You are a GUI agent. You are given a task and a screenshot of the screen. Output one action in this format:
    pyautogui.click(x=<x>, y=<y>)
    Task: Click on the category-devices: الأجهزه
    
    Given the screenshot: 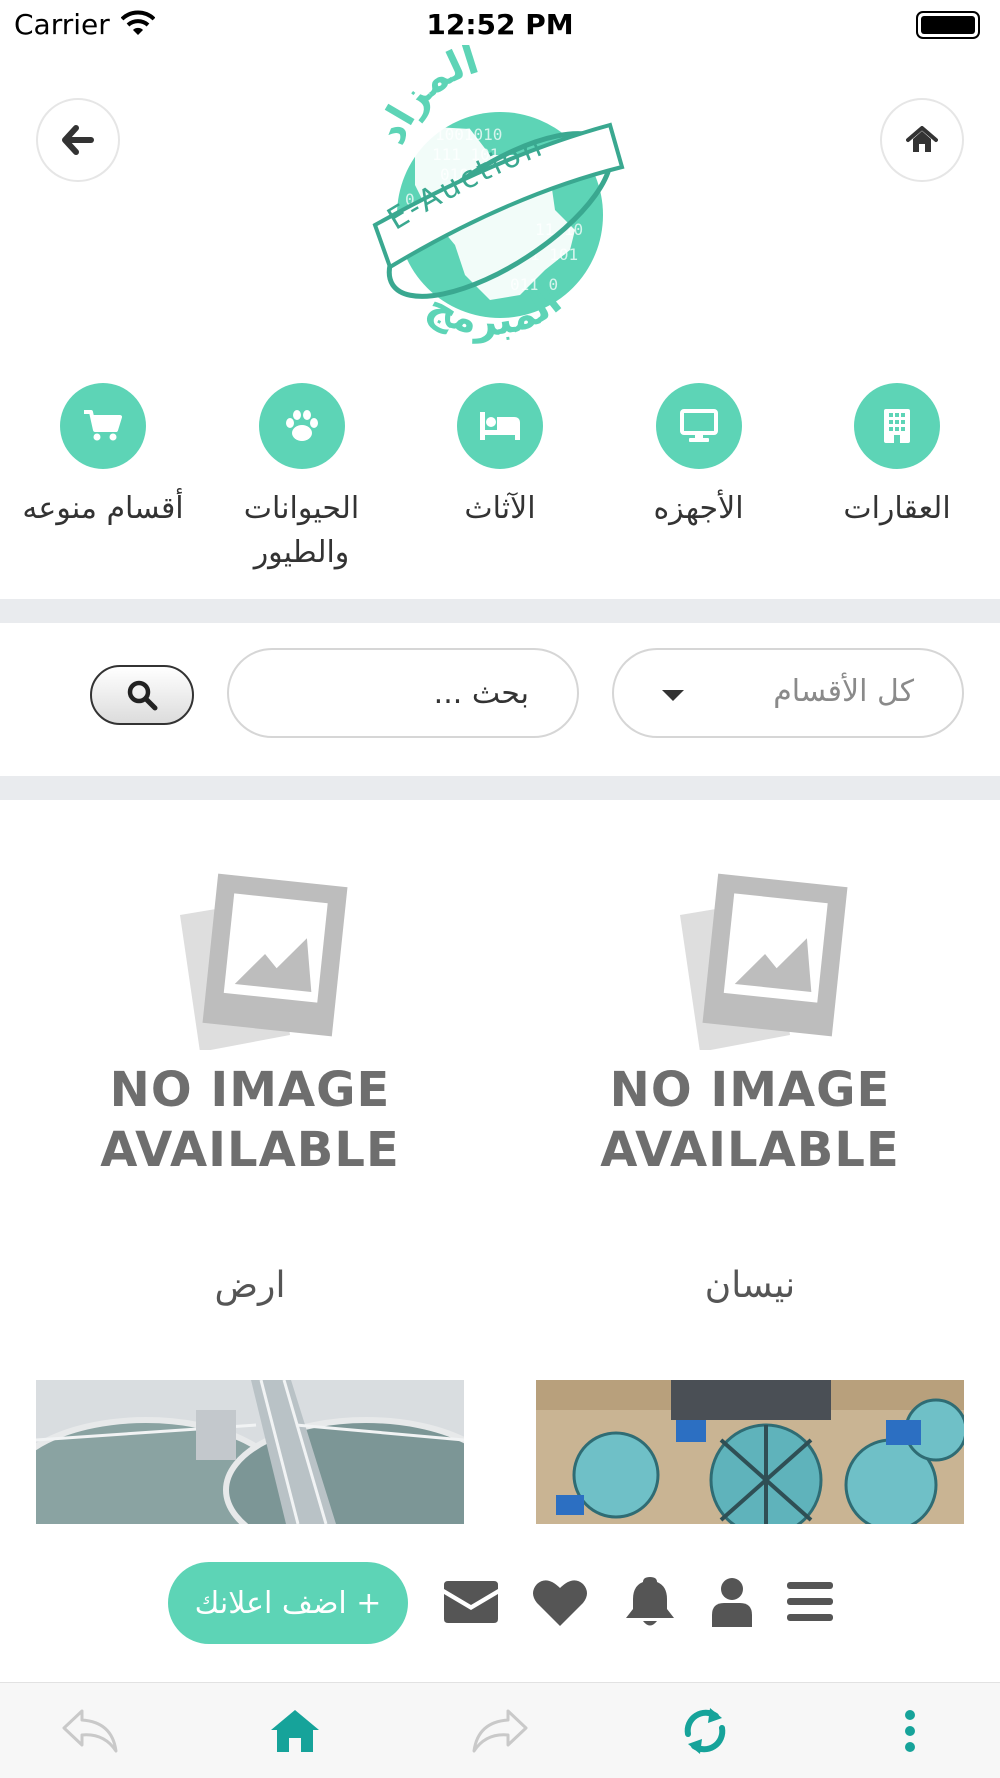 What is the action you would take?
    pyautogui.click(x=699, y=483)
    